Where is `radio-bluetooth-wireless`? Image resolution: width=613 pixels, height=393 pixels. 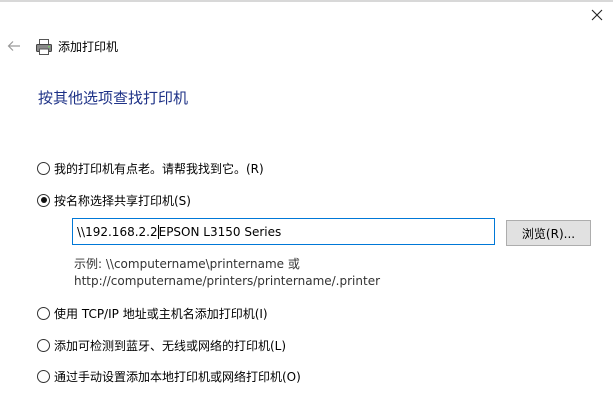 radio-bluetooth-wireless is located at coordinates (43, 345).